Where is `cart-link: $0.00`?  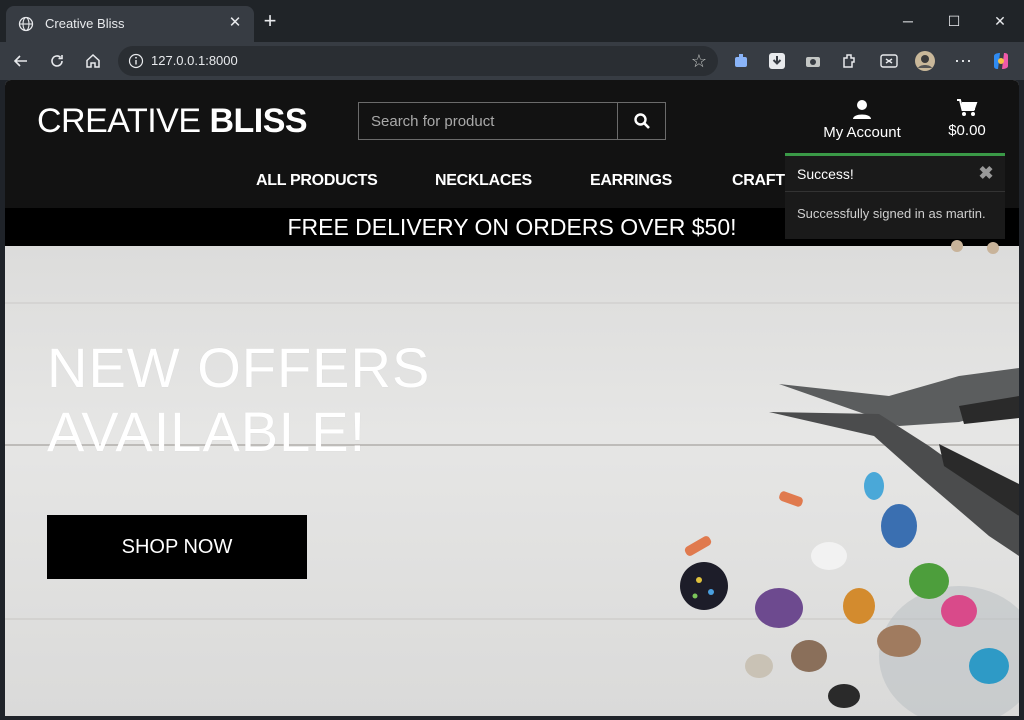
cart-link: $0.00 is located at coordinates (967, 118).